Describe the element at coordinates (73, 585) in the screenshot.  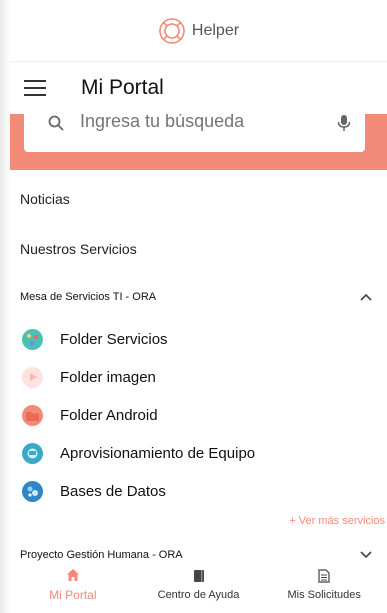
I see `tab-mi-portal: Mi Portal` at that location.